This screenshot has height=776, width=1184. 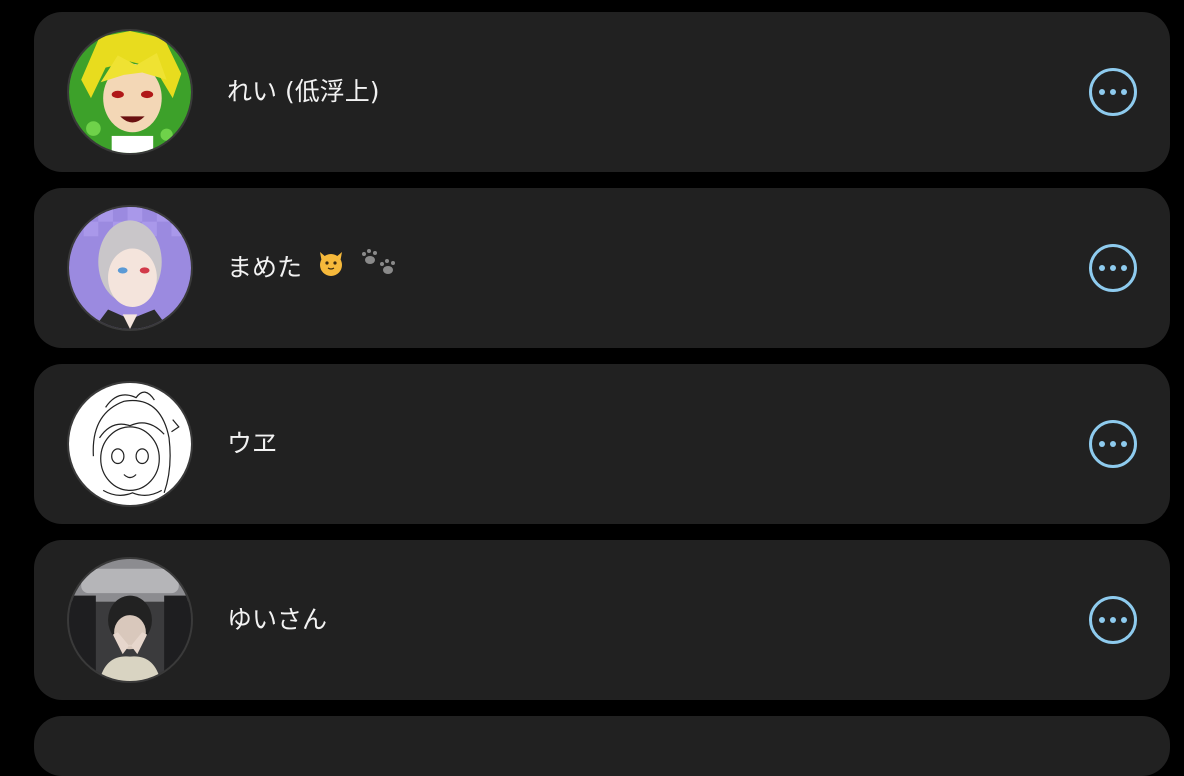 I want to click on anime-silver-hair-character-avatar, so click(x=130, y=268).